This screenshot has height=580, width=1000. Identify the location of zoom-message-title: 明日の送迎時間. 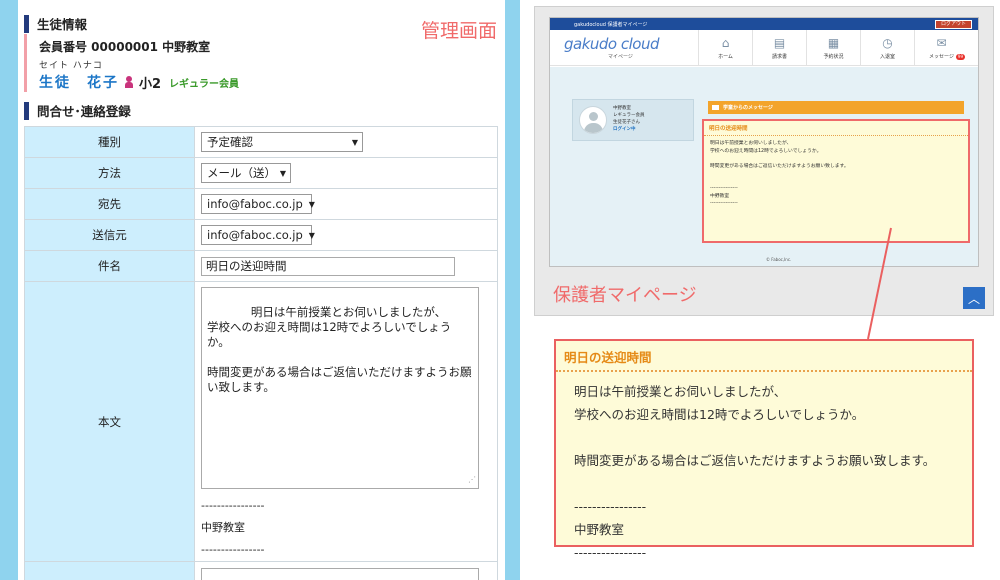
(764, 356).